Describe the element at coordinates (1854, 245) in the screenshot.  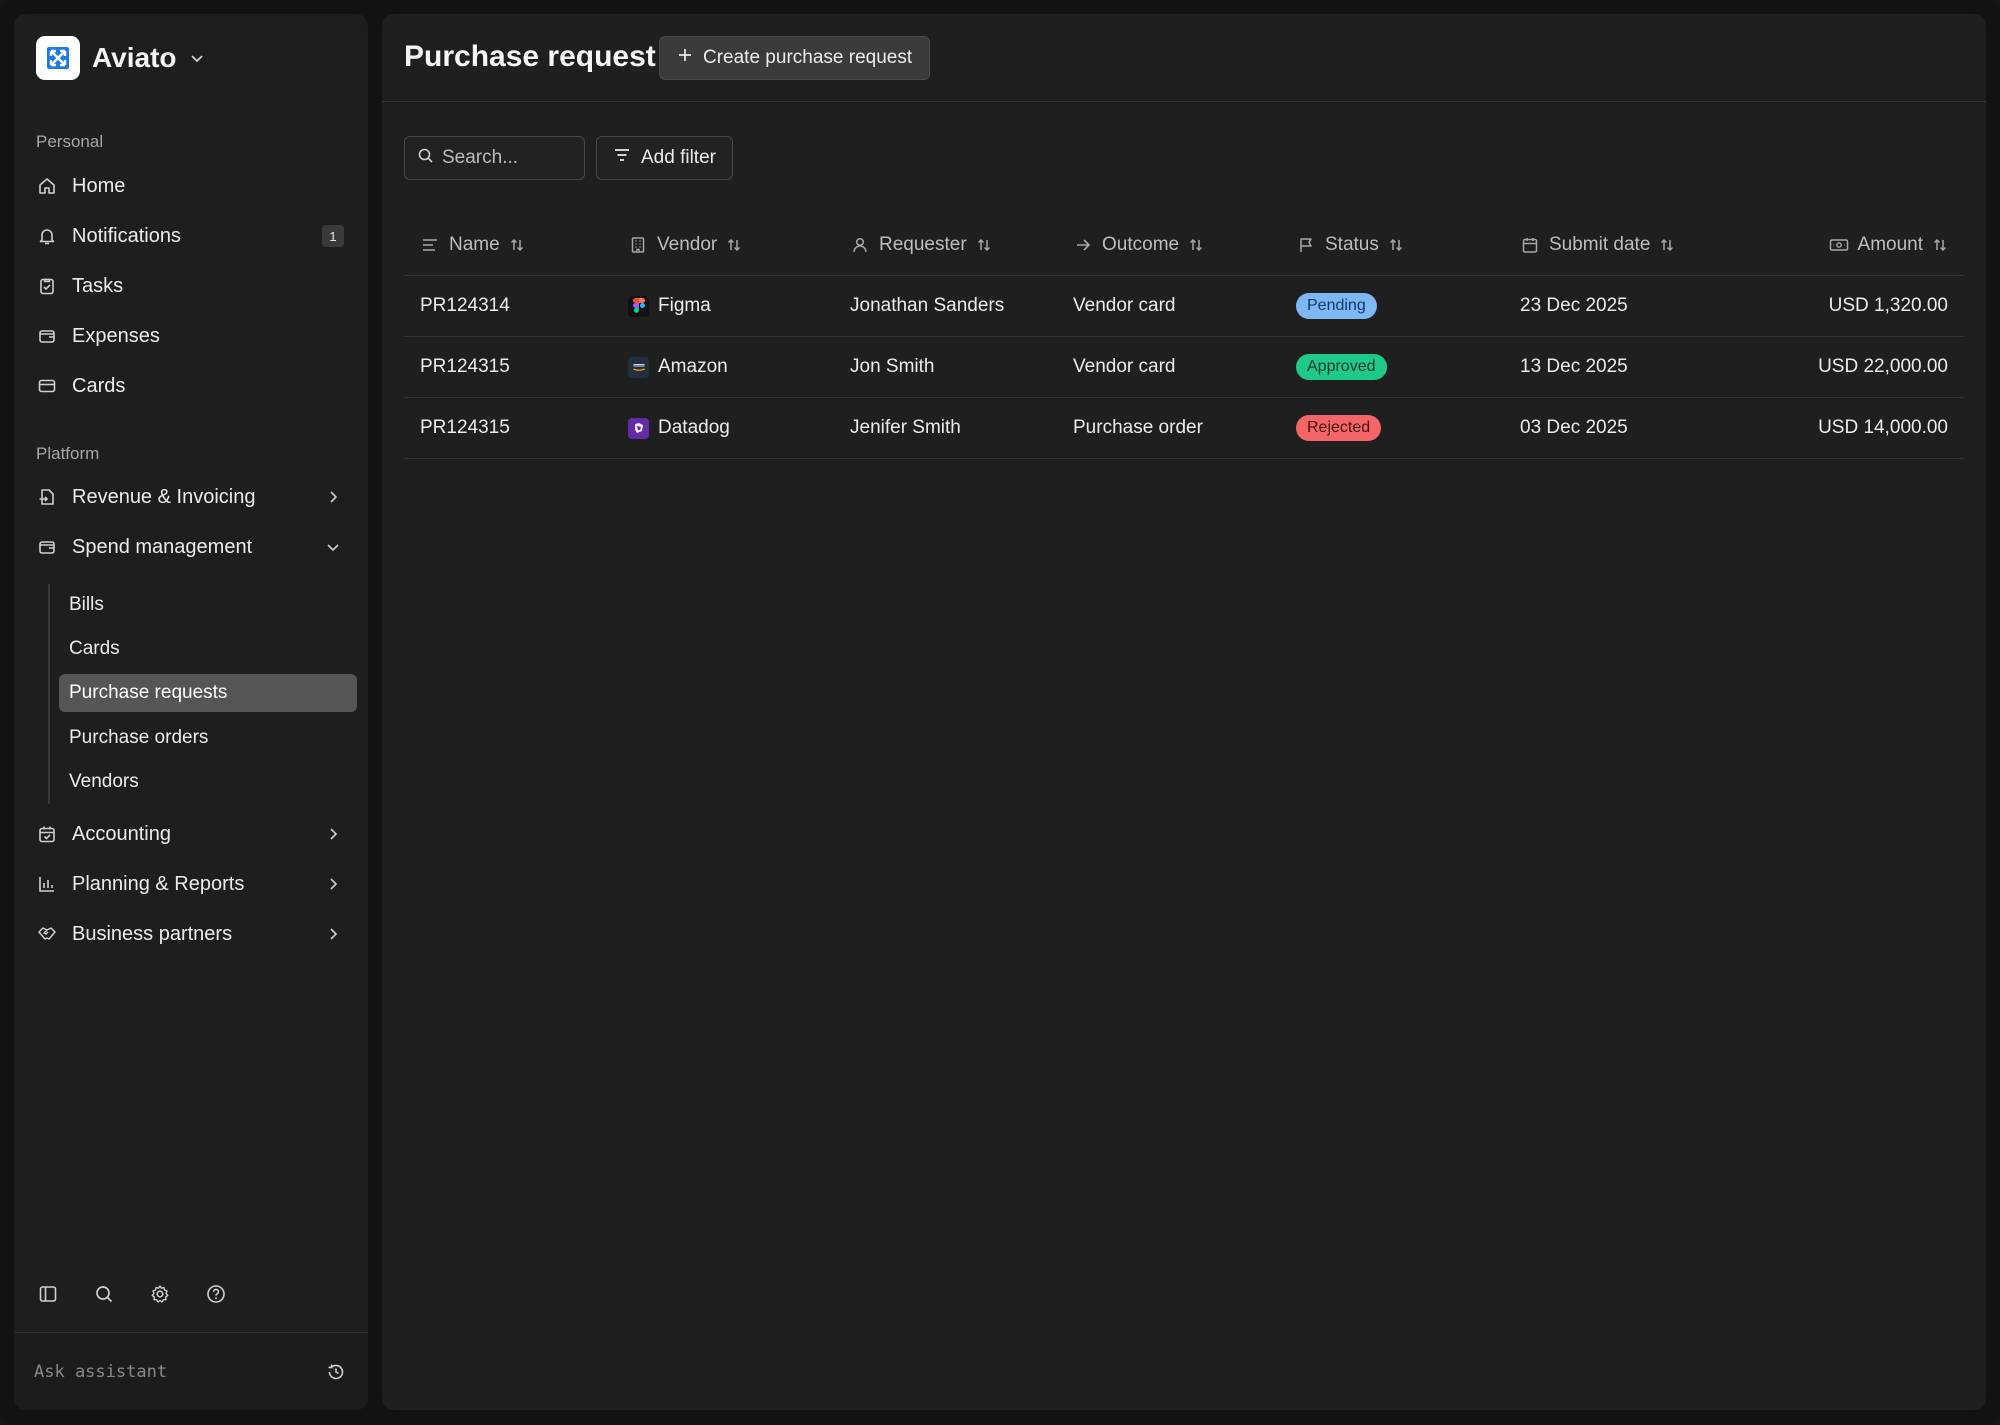
I see `column-header-amount: Amount` at that location.